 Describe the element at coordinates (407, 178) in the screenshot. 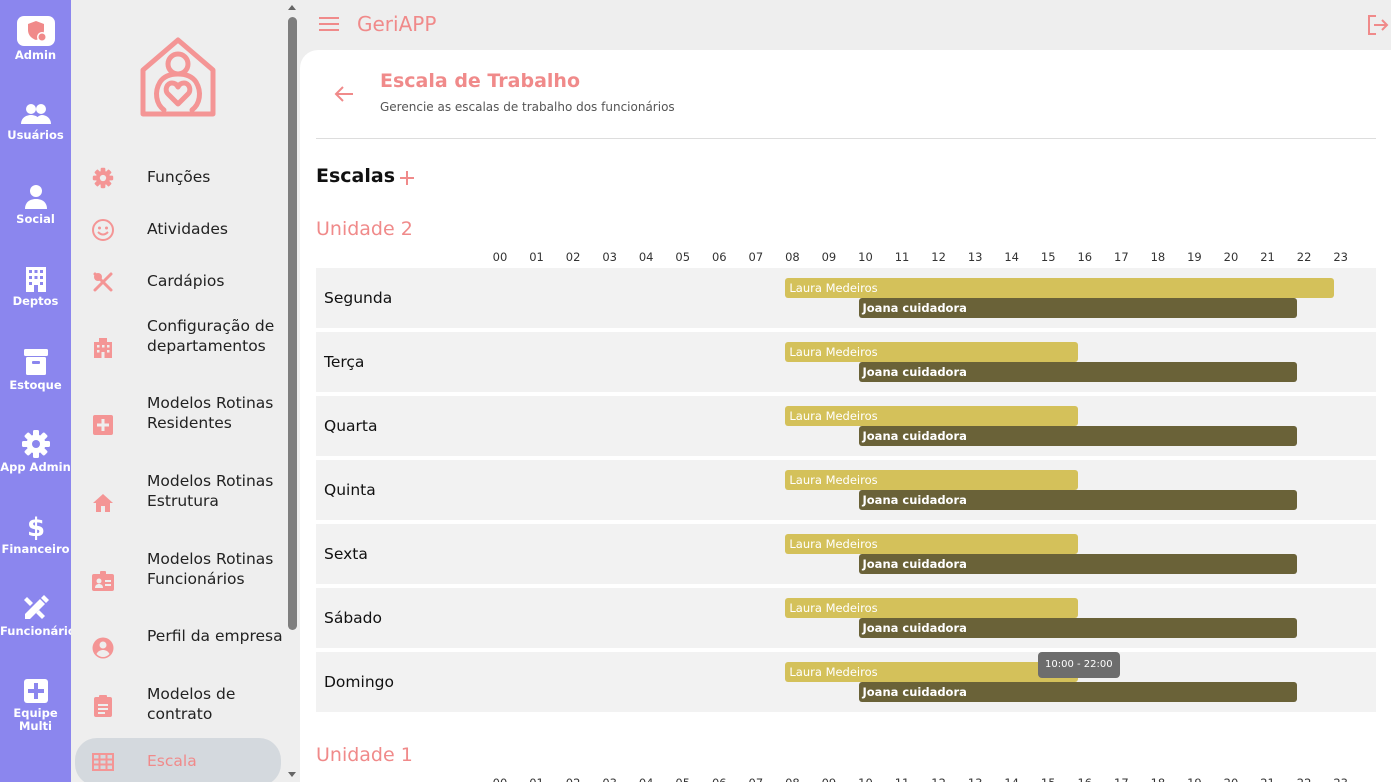

I see `add-icon` at that location.